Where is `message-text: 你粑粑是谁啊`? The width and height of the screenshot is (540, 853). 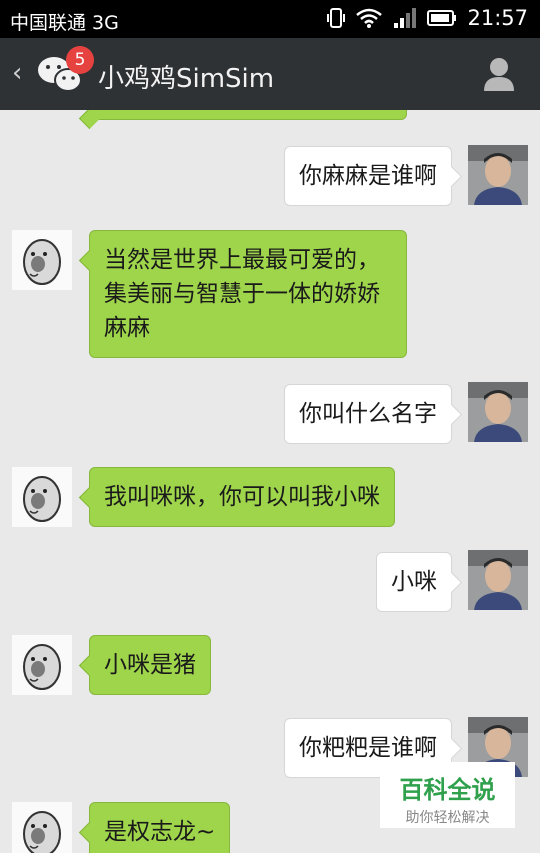 message-text: 你粑粑是谁啊 is located at coordinates (368, 748).